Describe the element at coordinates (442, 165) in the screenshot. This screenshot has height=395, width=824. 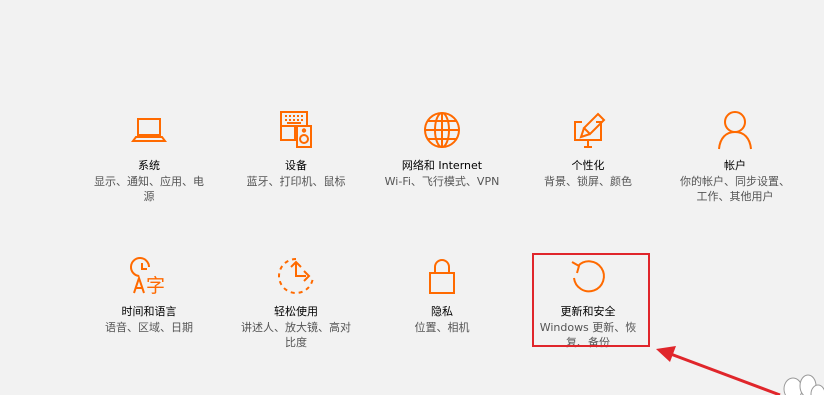
I see `tile-title: 网络和 Internet` at that location.